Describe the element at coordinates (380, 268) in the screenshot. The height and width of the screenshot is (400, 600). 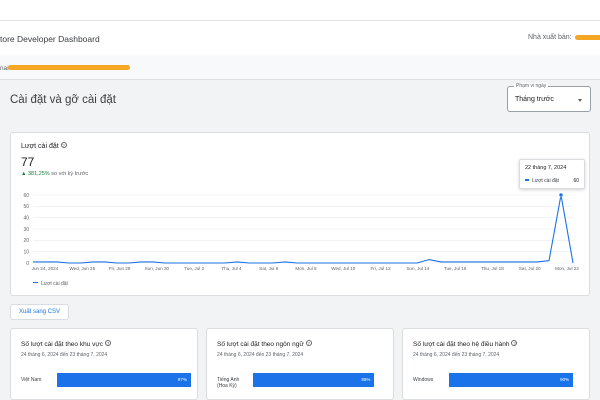
I see `x-tick-label: Fri, Jul 12` at that location.